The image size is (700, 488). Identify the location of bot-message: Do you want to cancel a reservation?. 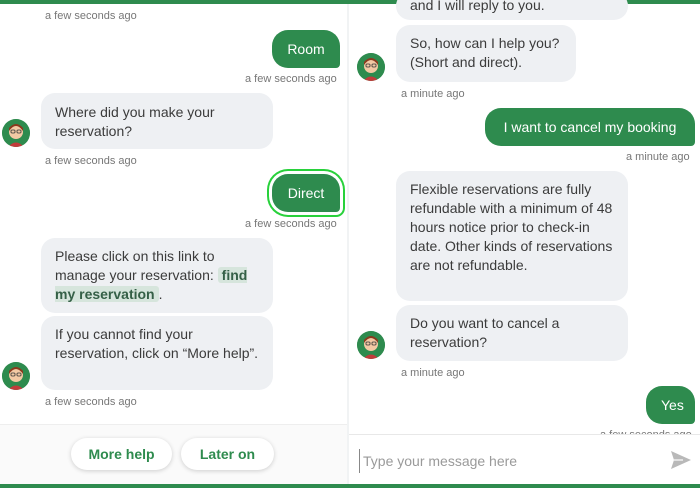
(512, 333).